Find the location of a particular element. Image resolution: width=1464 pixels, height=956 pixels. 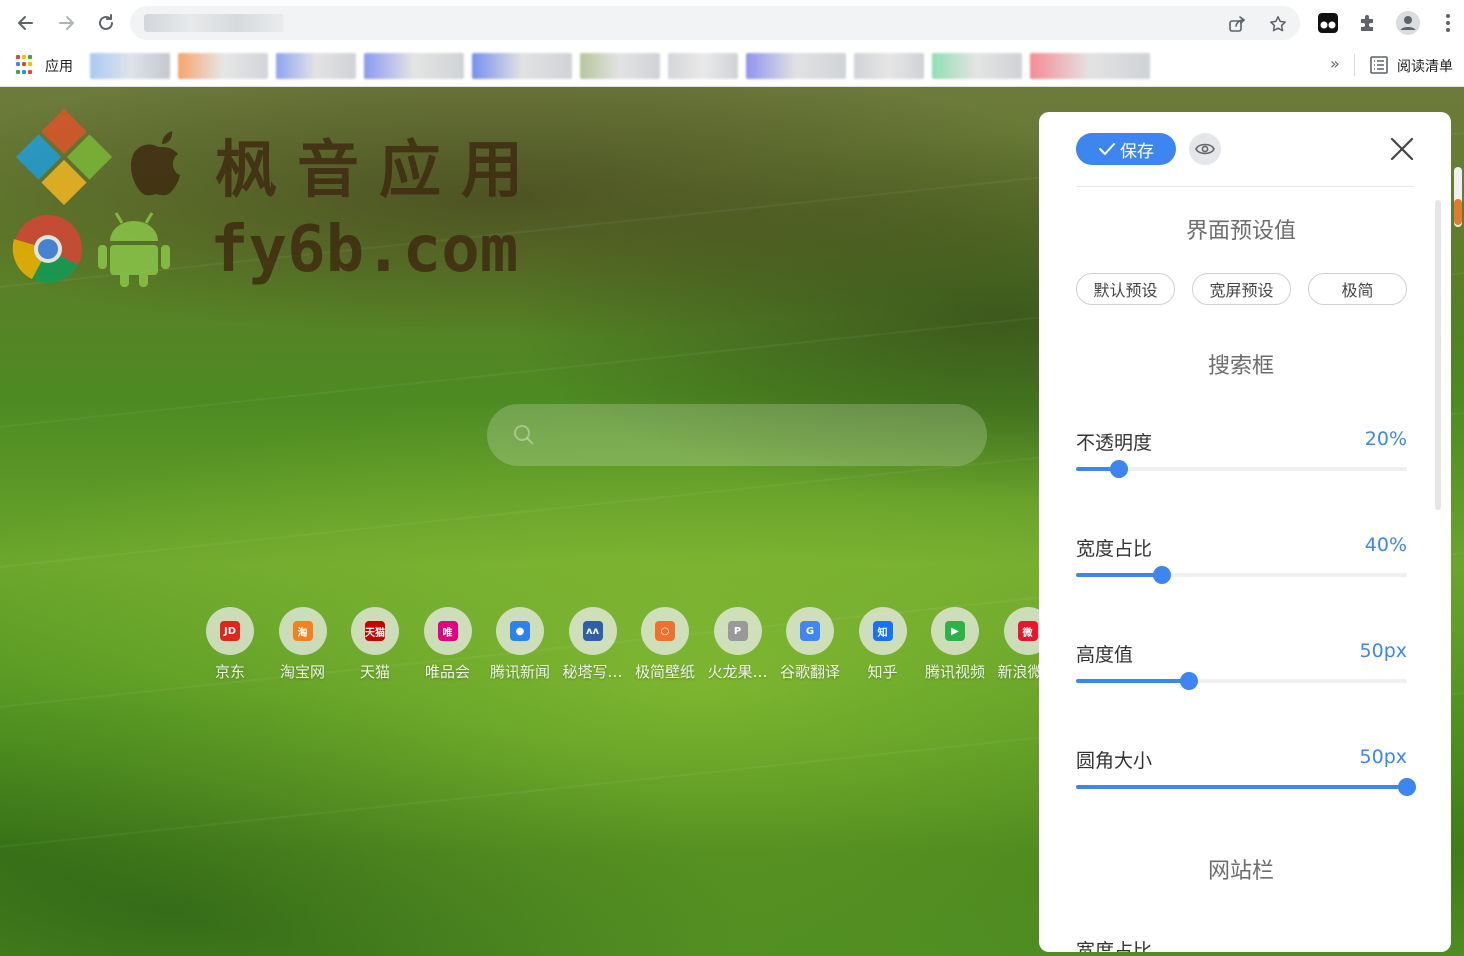

avatar-icon is located at coordinates (1408, 23).